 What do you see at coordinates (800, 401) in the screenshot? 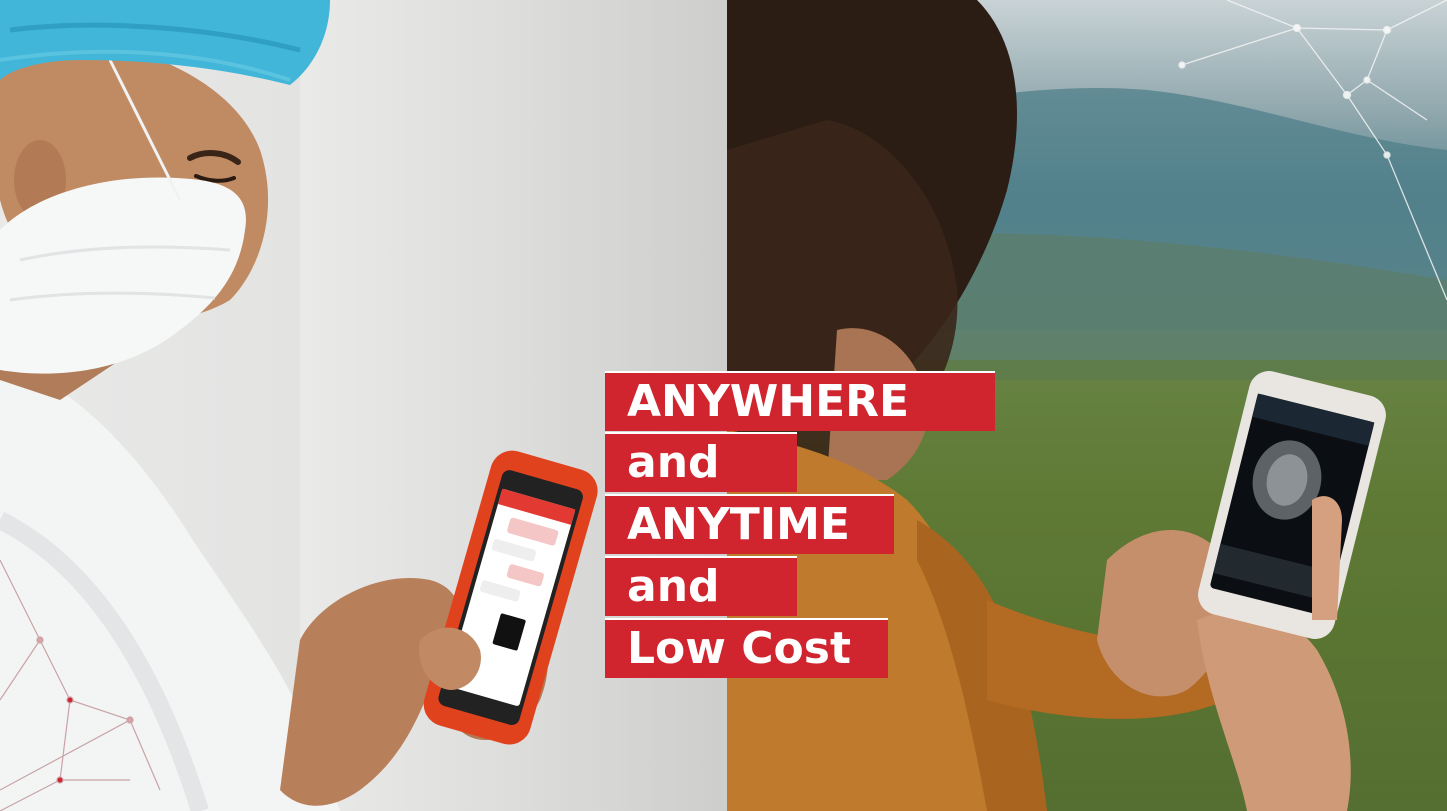
I see `headline-line-1: ANYWHERE` at bounding box center [800, 401].